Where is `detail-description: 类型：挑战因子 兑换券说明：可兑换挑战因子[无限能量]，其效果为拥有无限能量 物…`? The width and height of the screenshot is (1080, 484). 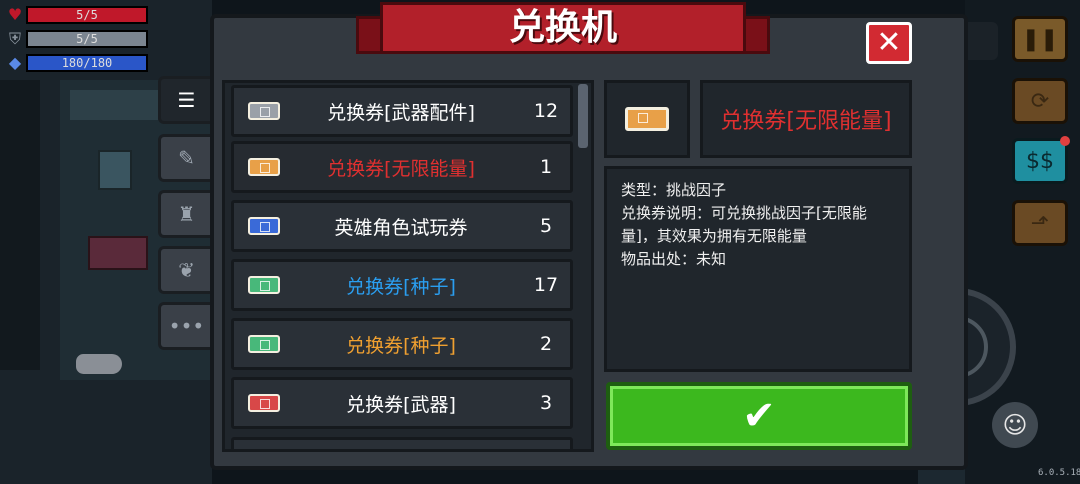 detail-description: 类型：挑战因子 兑换券说明：可兑换挑战因子[无限能量]，其效果为拥有无限能量 物… is located at coordinates (758, 269).